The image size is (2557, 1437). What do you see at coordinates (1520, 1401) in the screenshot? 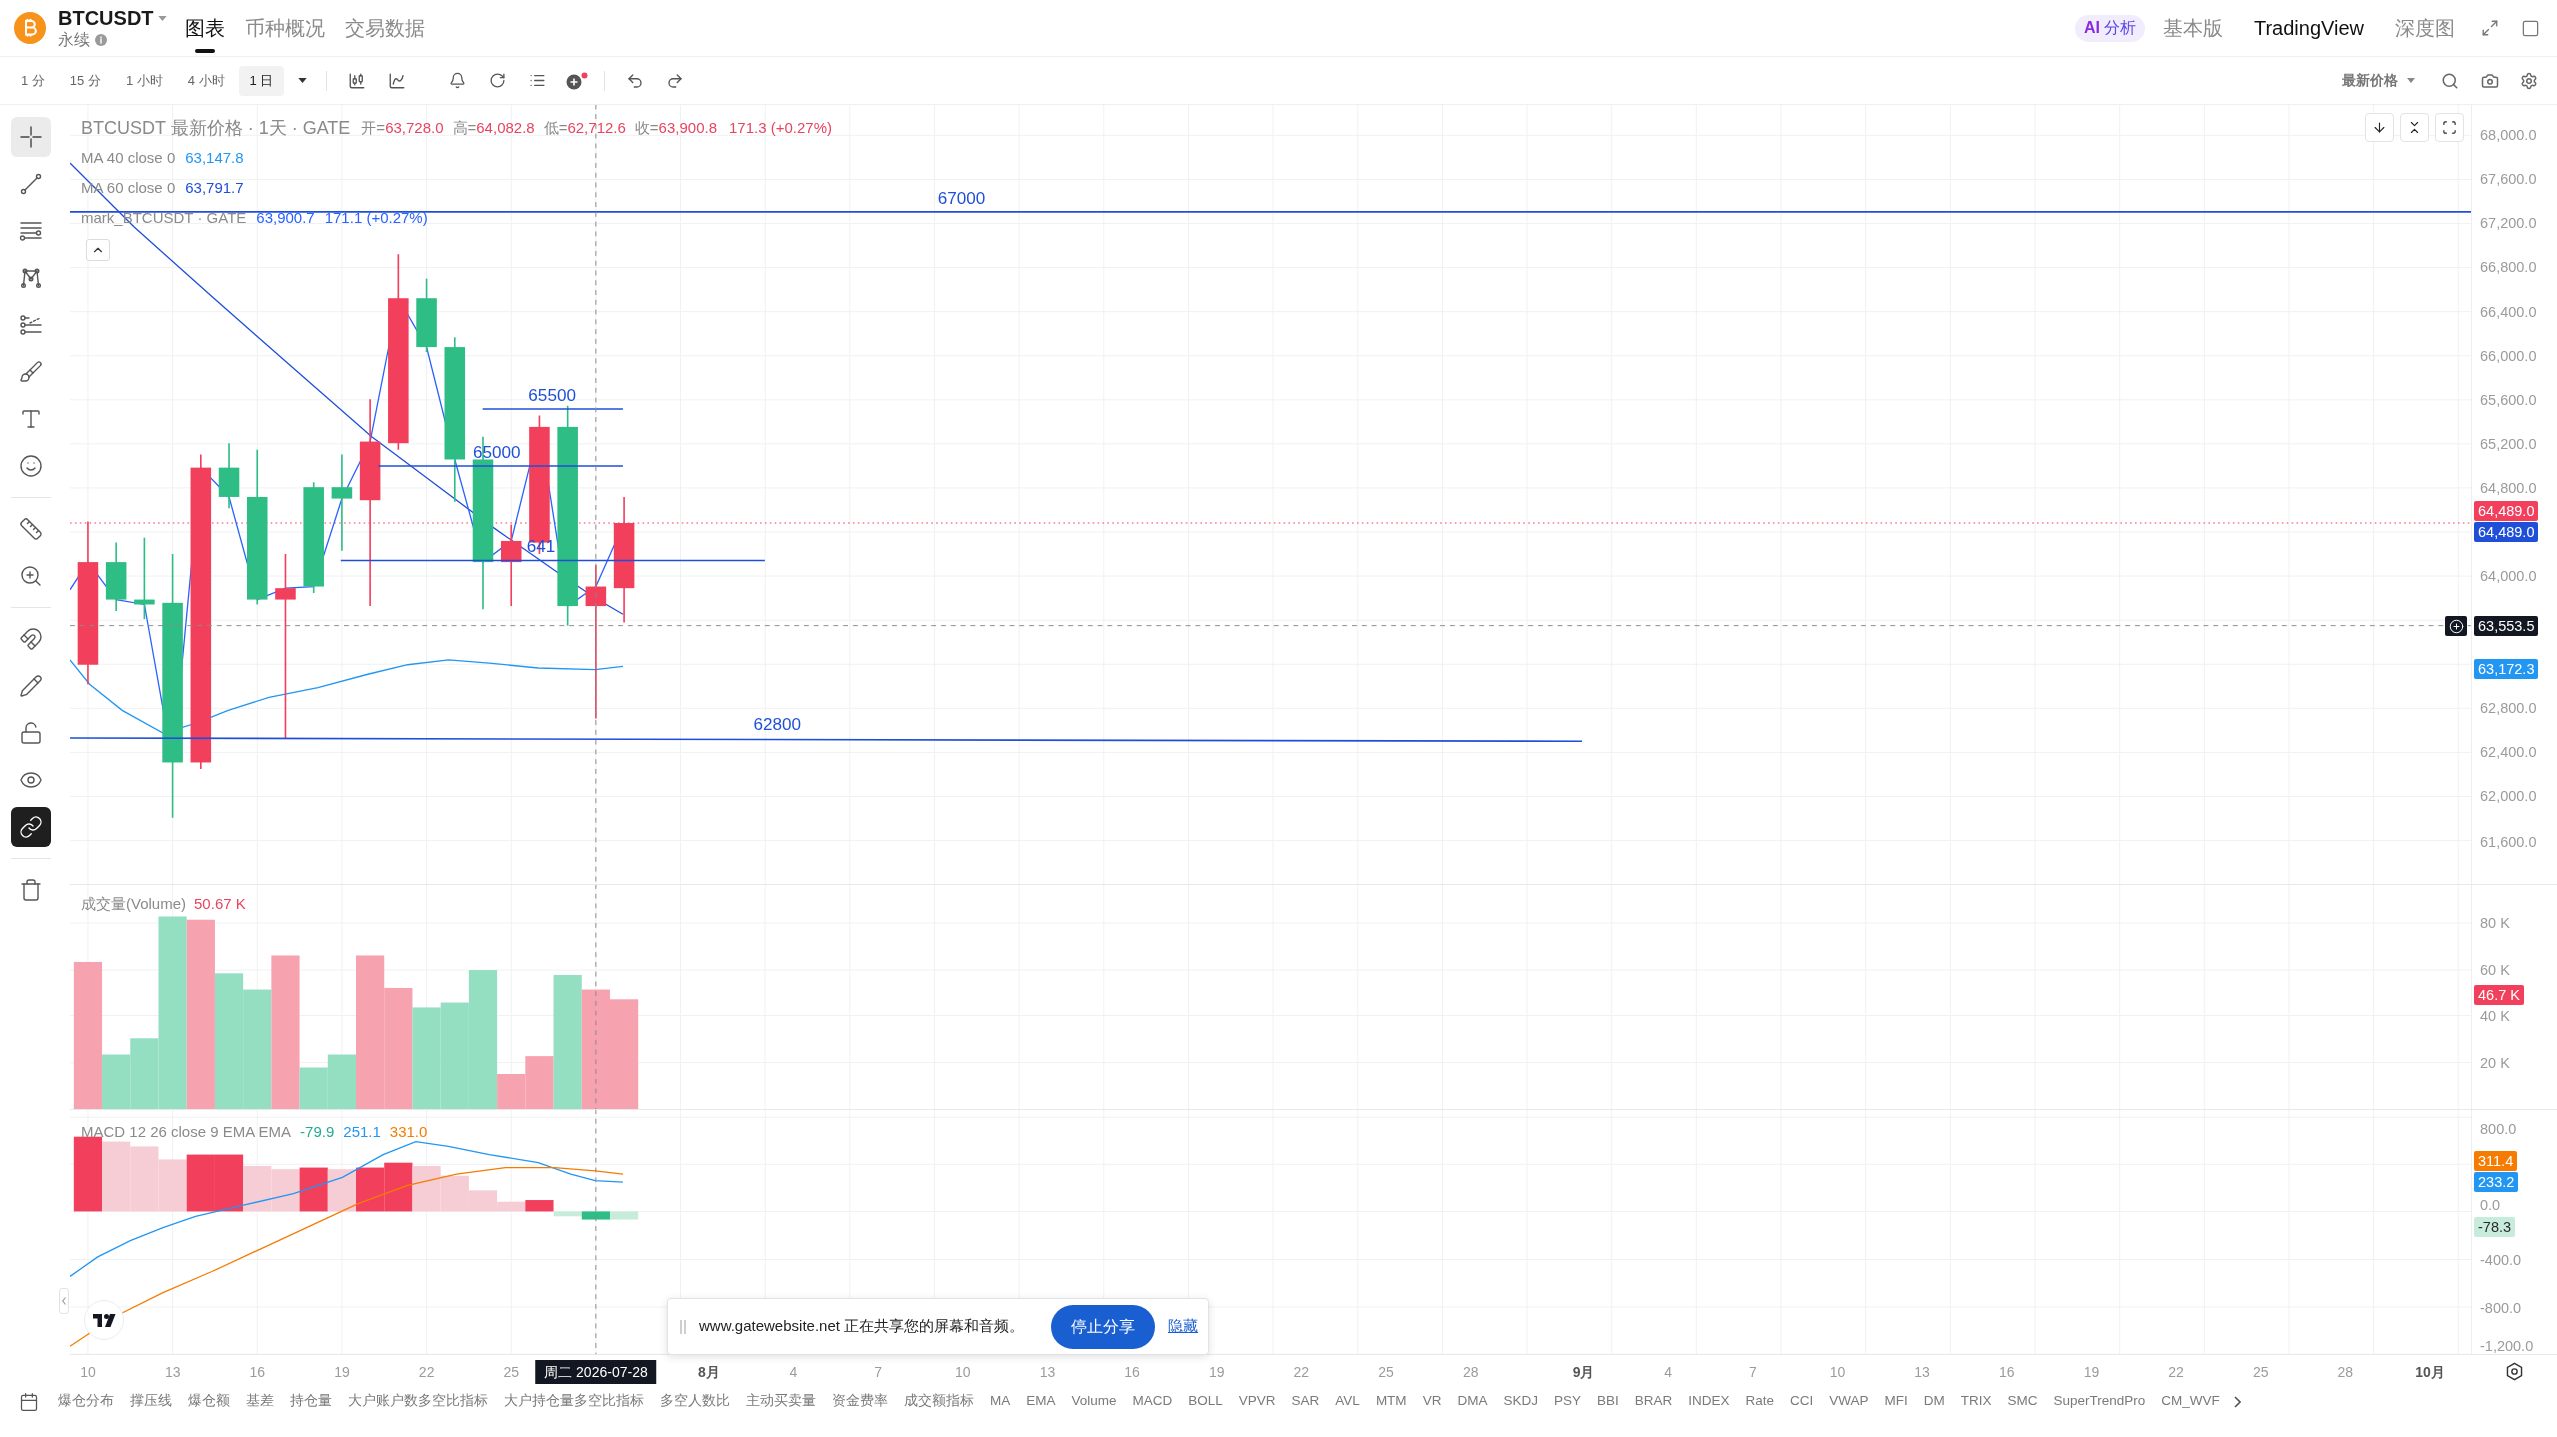
I see `indicator-shortcut: SKDJ` at bounding box center [1520, 1401].